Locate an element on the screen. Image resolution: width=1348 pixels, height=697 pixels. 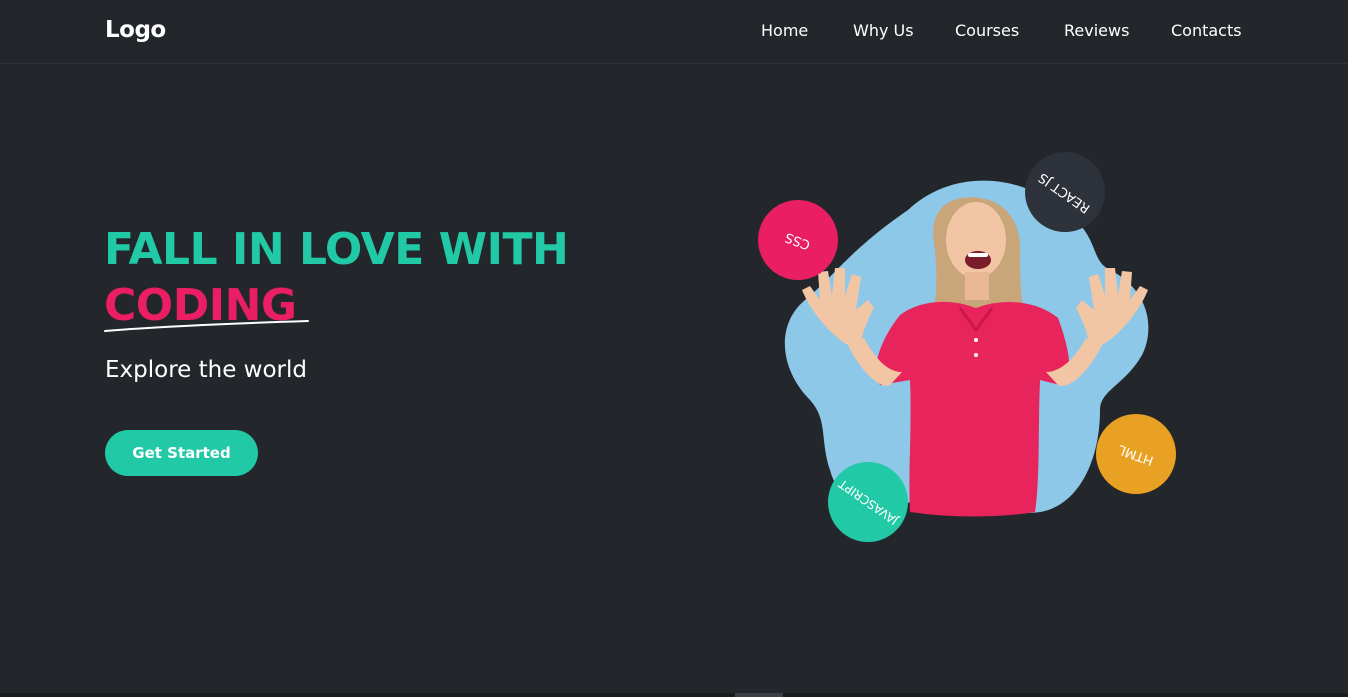
nav-contacts: Contacts is located at coordinates (1206, 30).